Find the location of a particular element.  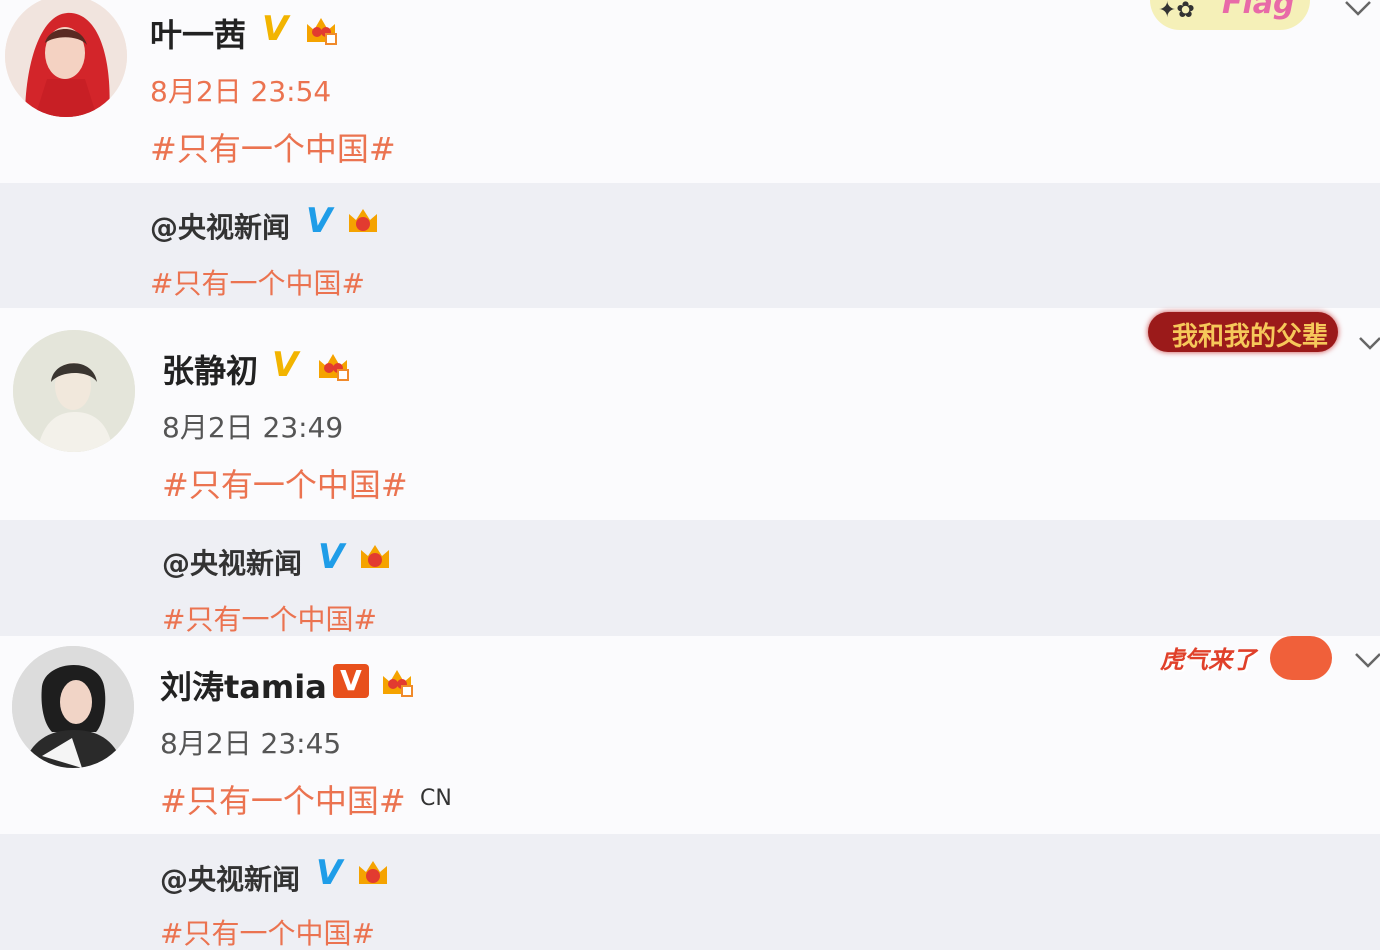

post-time: 8月2日 23:45 is located at coordinates (251, 743).